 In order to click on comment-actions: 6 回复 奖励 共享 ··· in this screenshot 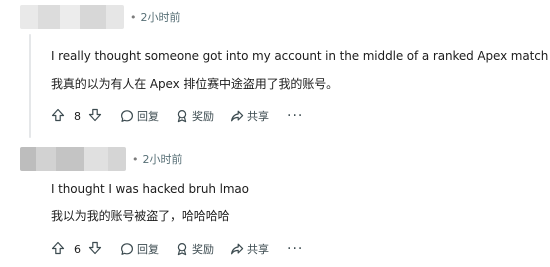, I will do `click(177, 249)`.